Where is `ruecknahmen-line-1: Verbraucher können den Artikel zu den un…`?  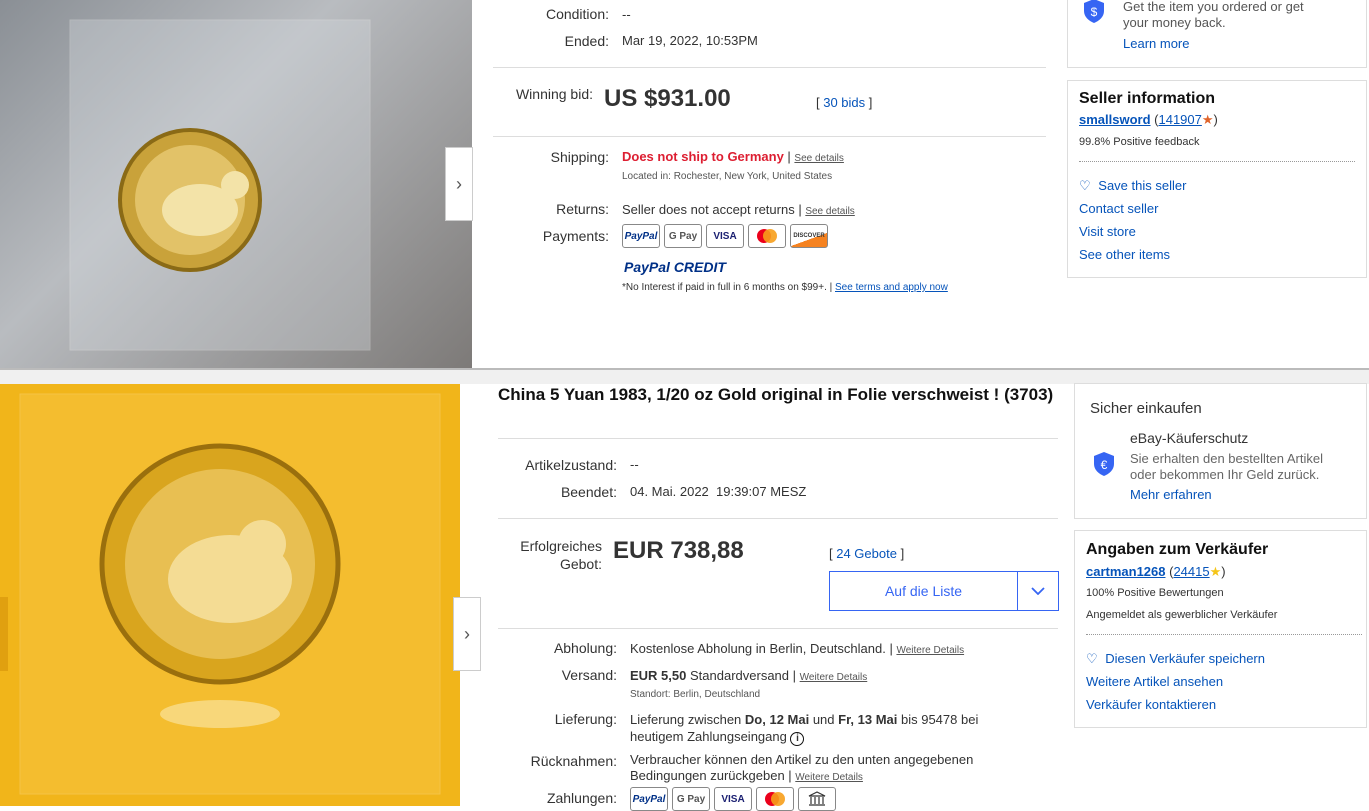 ruecknahmen-line-1: Verbraucher können den Artikel zu den un… is located at coordinates (802, 759).